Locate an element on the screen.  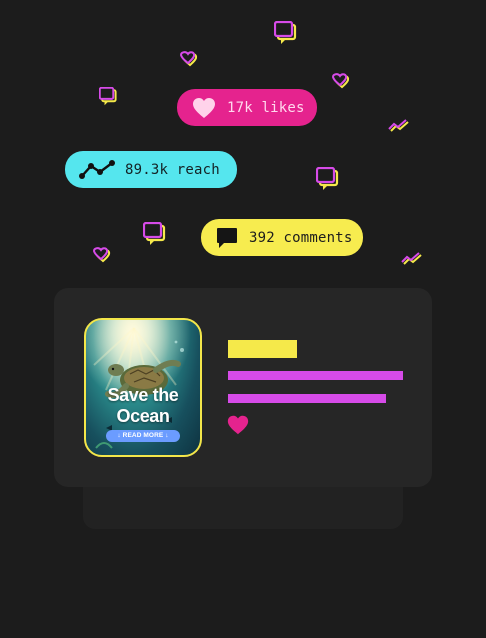
post-thumbnail: Save the Ocean ↓ READ MORE ↓ is located at coordinates (143, 387).